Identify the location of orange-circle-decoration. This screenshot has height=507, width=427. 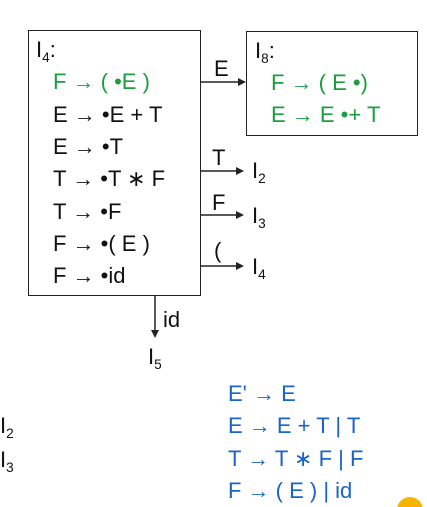
(412, 502).